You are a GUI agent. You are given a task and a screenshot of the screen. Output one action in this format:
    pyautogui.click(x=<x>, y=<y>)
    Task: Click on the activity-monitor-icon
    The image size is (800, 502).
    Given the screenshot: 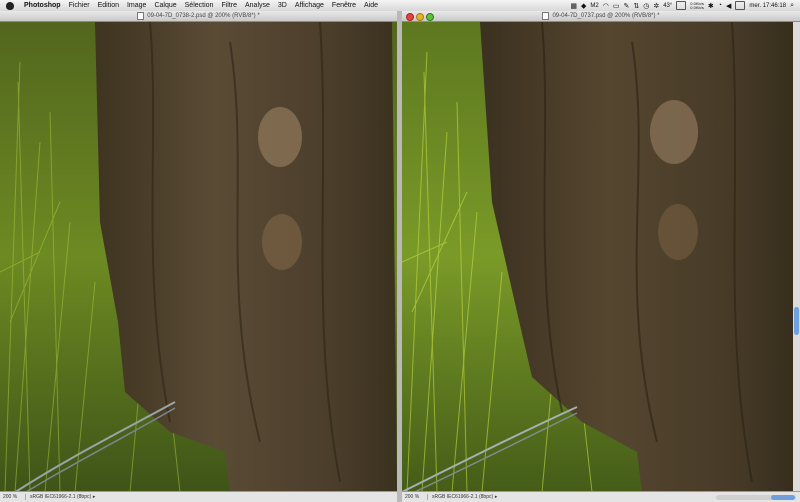 What is the action you would take?
    pyautogui.click(x=681, y=5)
    